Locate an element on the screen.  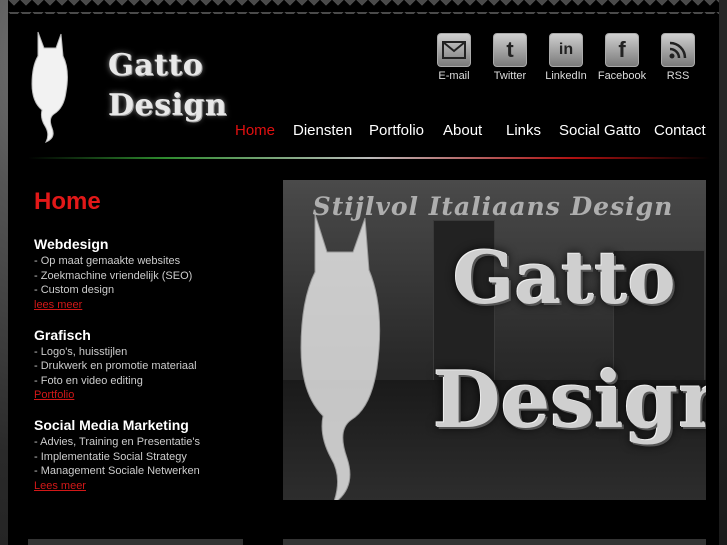
social-label: RSS is located at coordinates (678, 76).